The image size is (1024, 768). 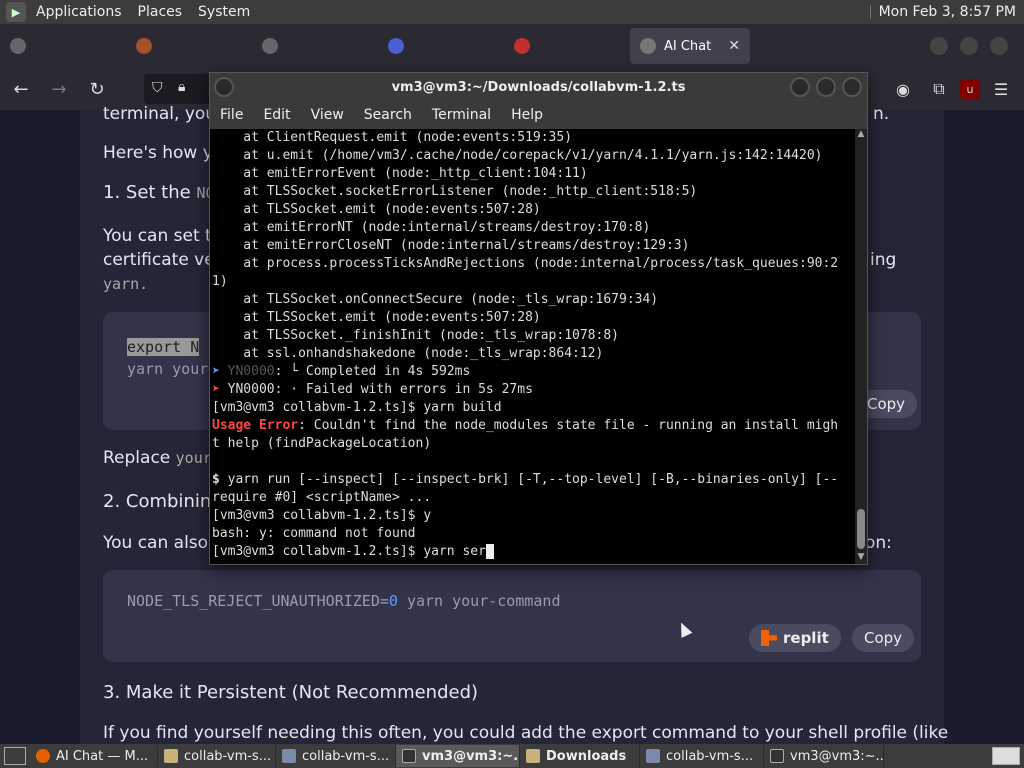 I want to click on terminal-line: bash: y: command not found, so click(x=314, y=533).